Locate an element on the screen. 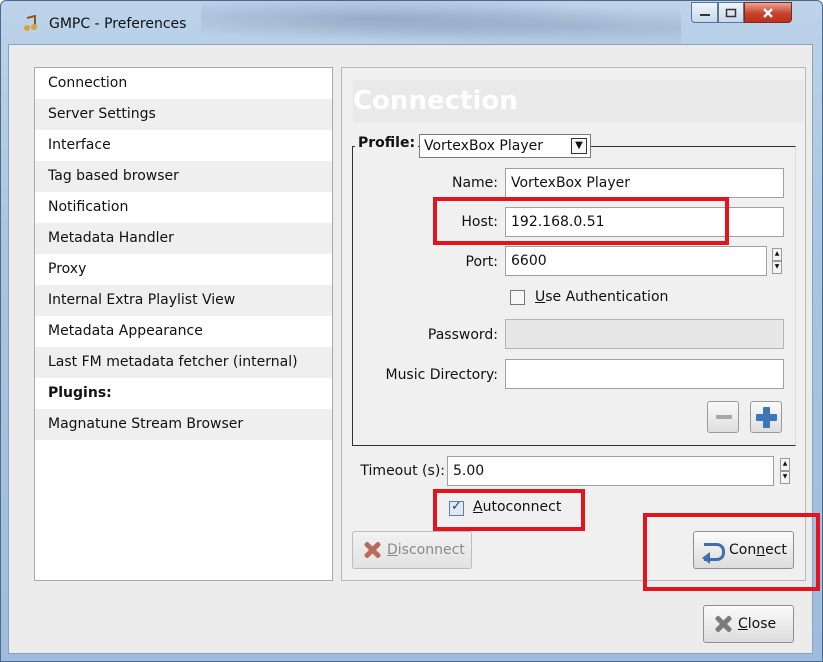  category-metadata-appearance: Metadata Appearance is located at coordinates (183, 331).